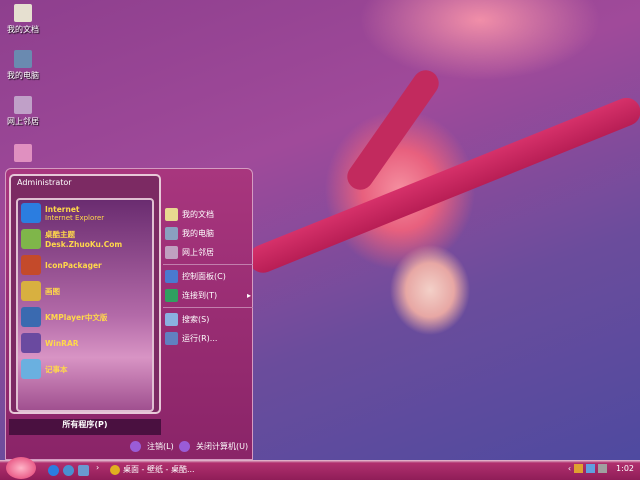 The width and height of the screenshot is (640, 480). I want to click on control-panel-icon, so click(171, 276).